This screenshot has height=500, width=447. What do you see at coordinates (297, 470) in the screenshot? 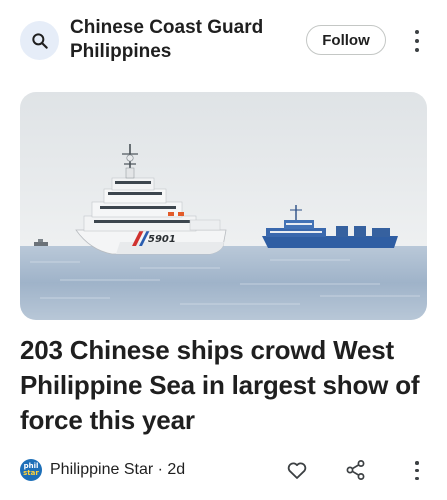
I see `heart-outline-icon` at bounding box center [297, 470].